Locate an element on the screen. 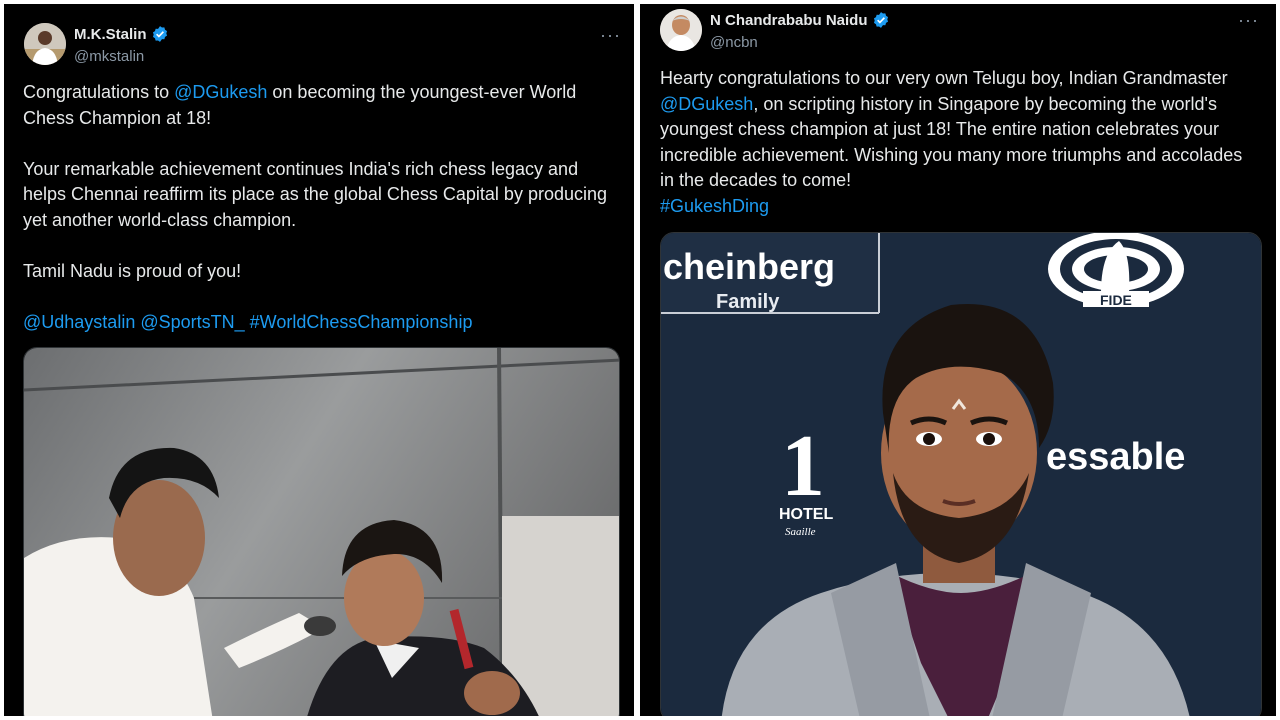 This screenshot has width=1280, height=720. author-handle: @mkstalin is located at coordinates (109, 56).